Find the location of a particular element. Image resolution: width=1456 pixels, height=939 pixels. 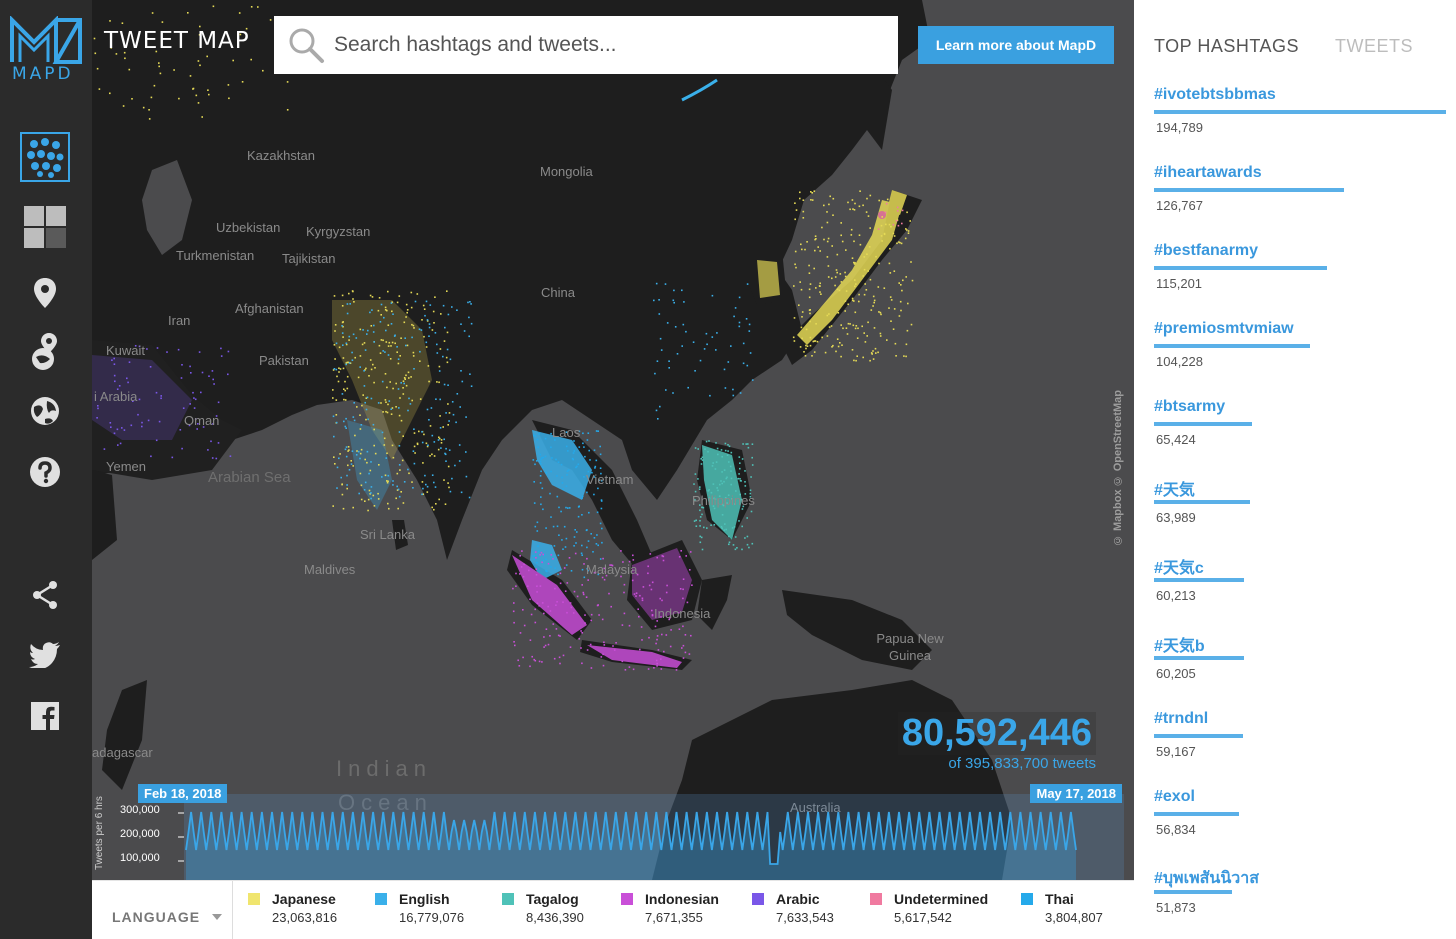

tab-top-hashtags: TOP HASHTAGS is located at coordinates (1226, 46).